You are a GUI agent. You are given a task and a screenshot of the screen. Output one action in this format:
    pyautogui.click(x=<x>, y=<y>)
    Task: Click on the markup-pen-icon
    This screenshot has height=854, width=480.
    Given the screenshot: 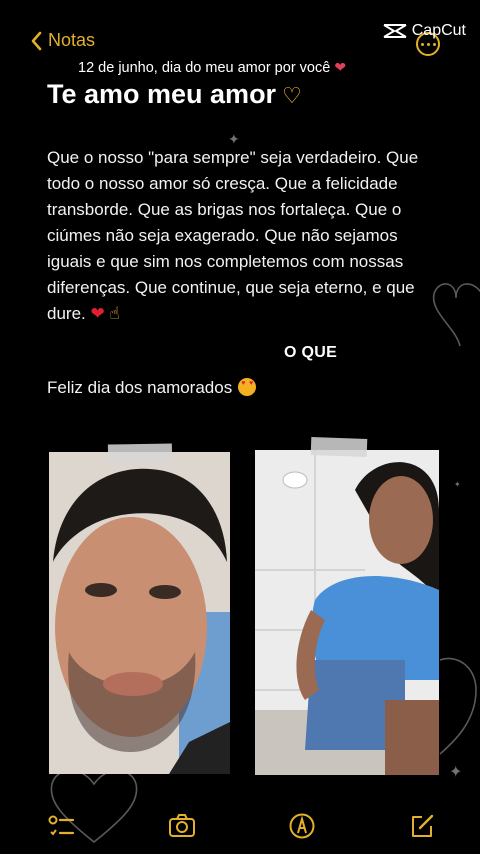 What is the action you would take?
    pyautogui.click(x=302, y=826)
    